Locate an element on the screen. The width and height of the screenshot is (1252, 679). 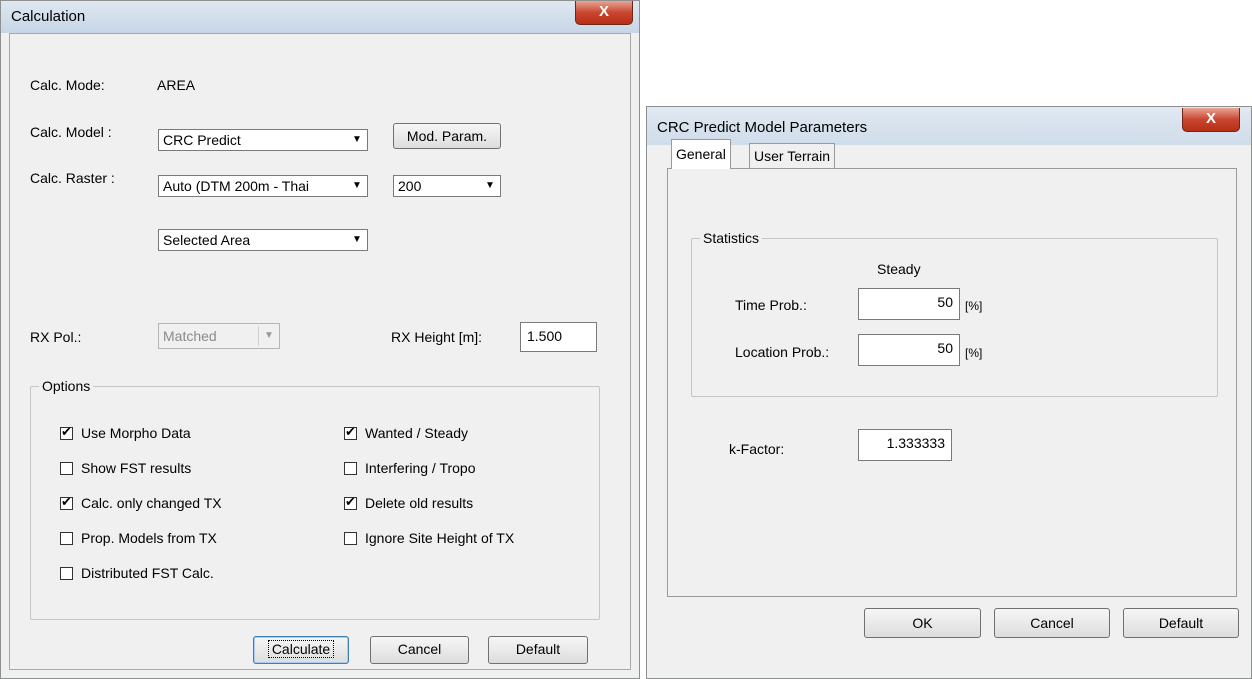
calc-model-selected: CRC Predict is located at coordinates (202, 140).